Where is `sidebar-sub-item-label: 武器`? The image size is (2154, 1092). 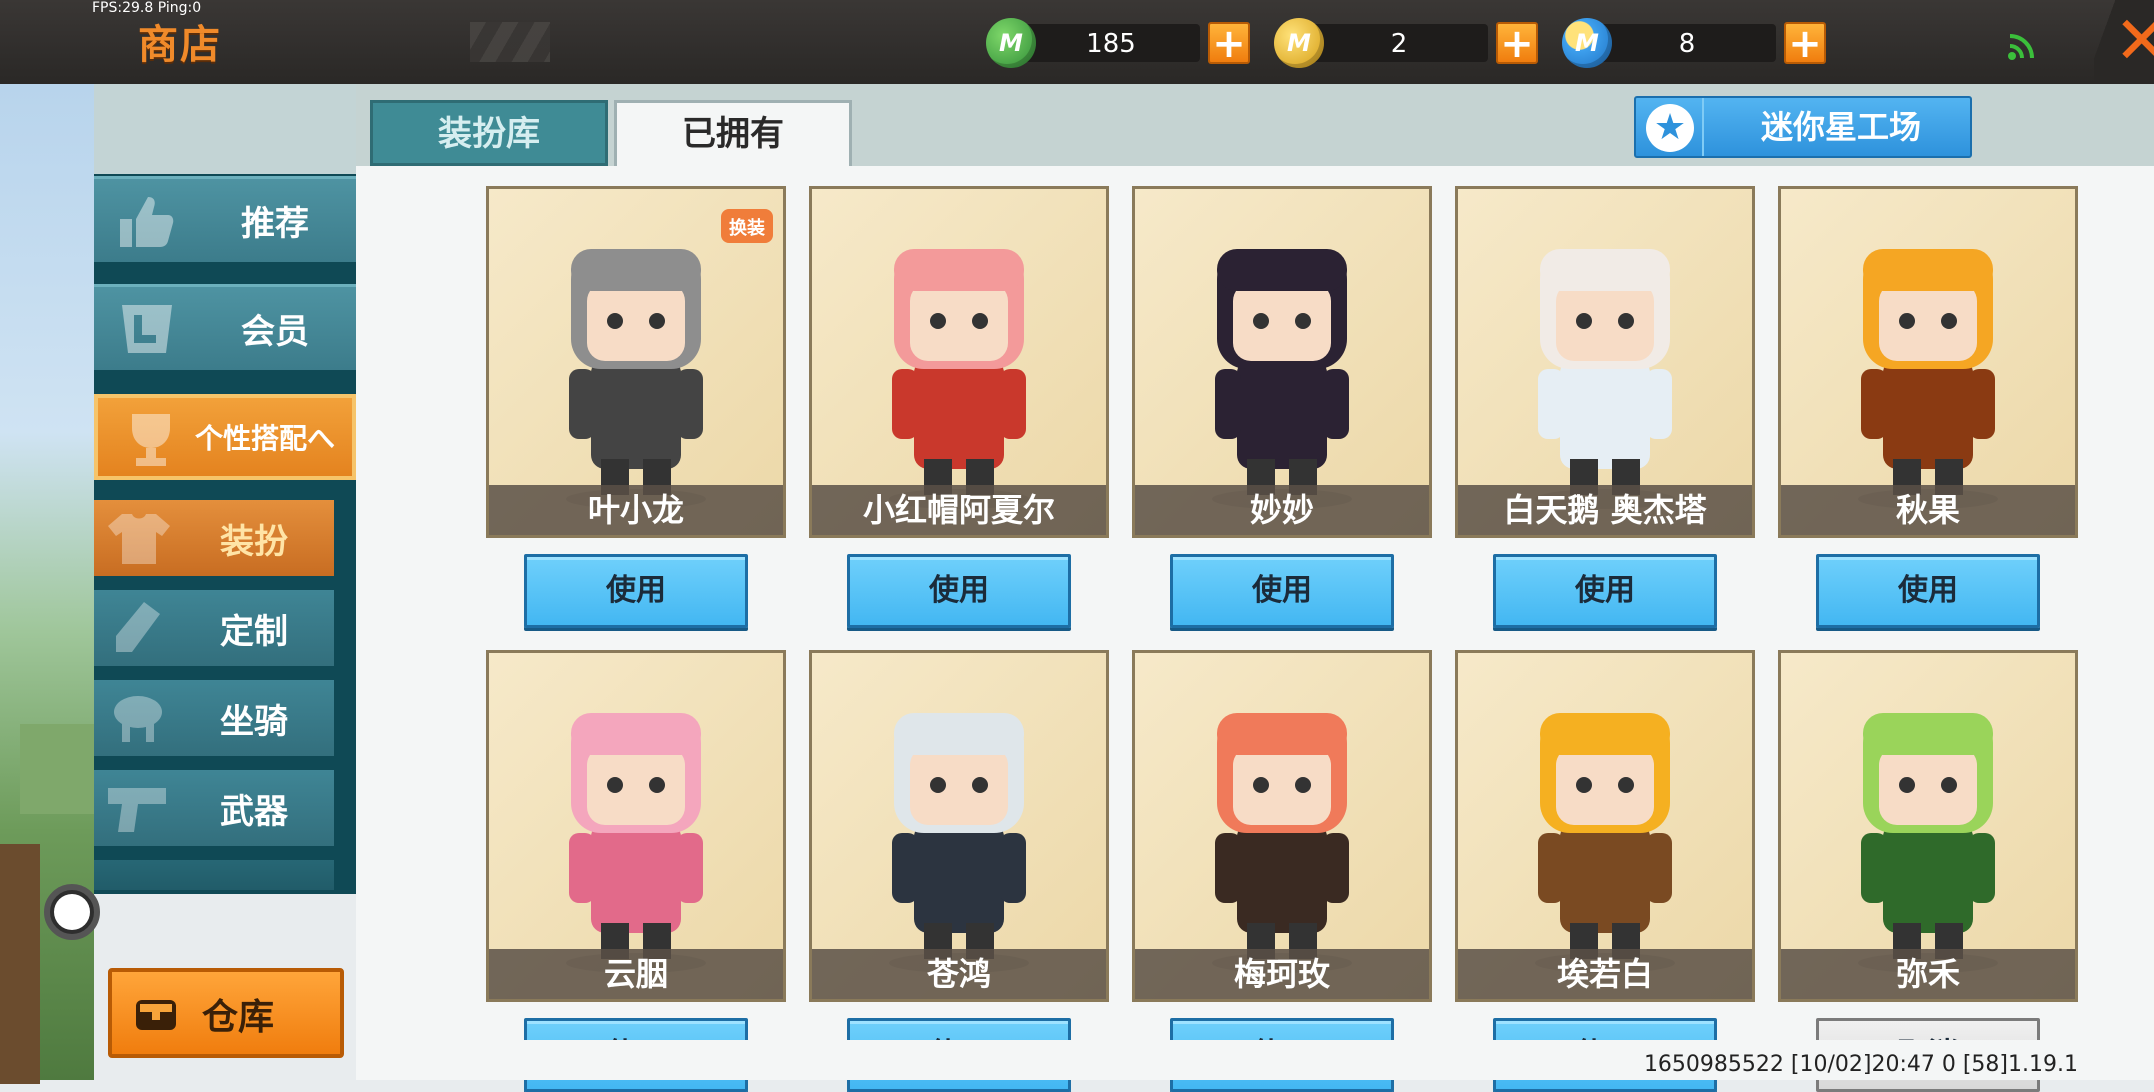
sidebar-sub-item-label: 武器 is located at coordinates (254, 811).